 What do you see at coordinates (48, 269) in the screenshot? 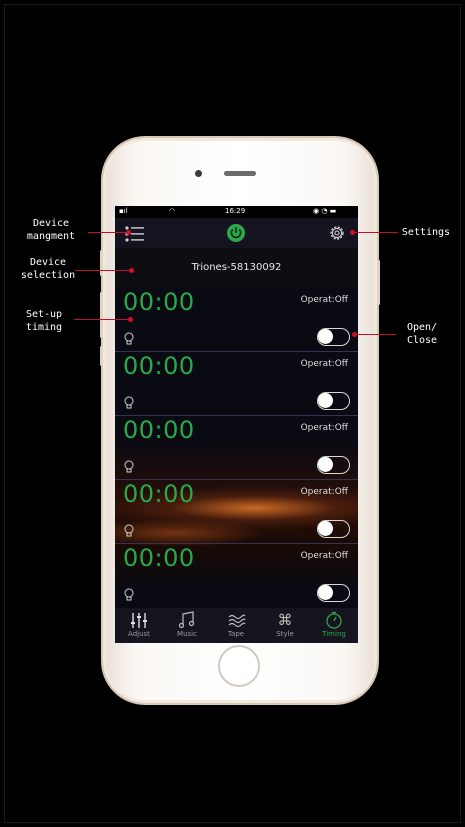
I see `annotation-device-selection: Device selection` at bounding box center [48, 269].